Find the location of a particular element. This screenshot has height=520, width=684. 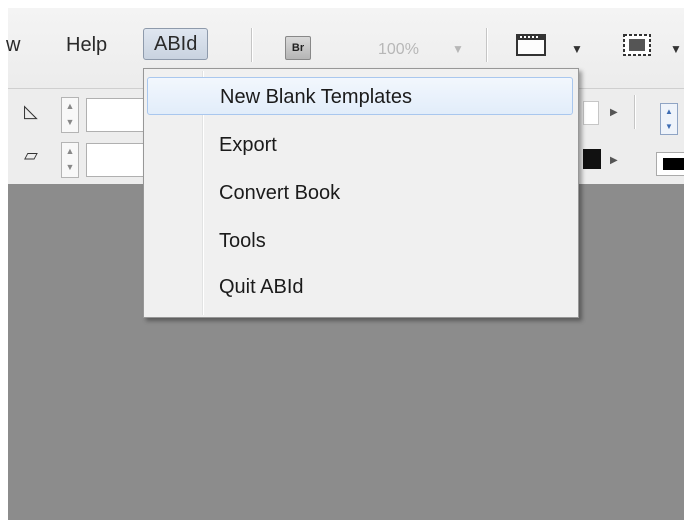

menu-item-convert-book: Convert Book is located at coordinates (360, 193).